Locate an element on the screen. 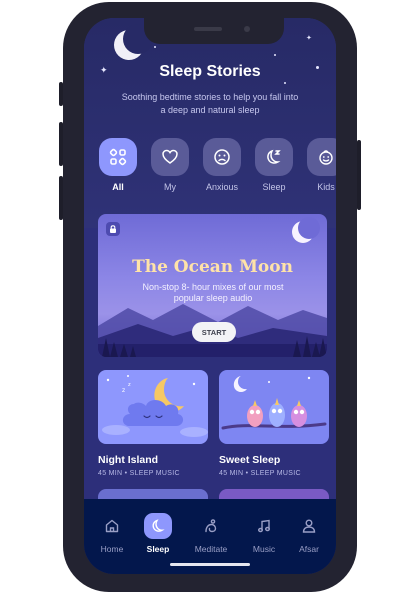 Image resolution: width=420 pixels, height=594 pixels. tab-label: Home is located at coordinates (112, 549).